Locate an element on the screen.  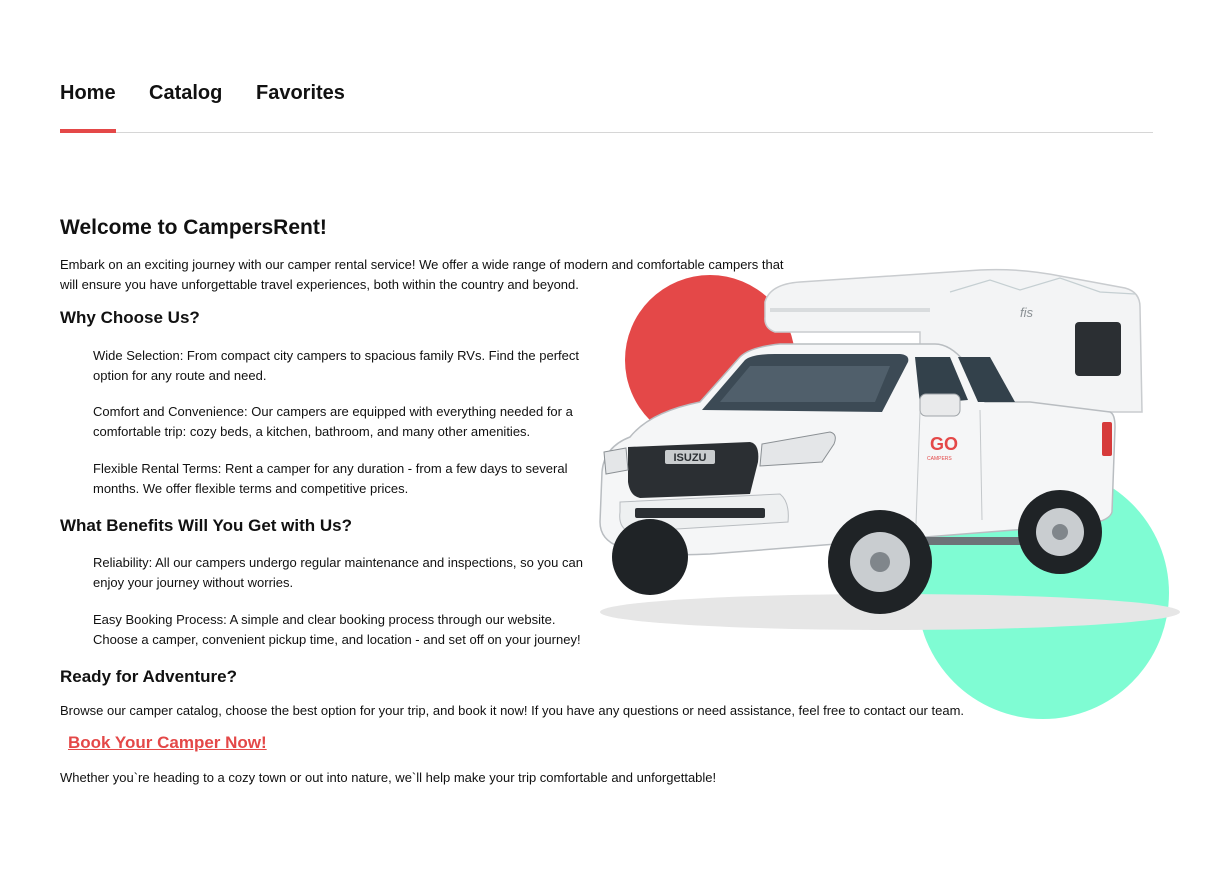
go-decal: GO is located at coordinates (944, 444).